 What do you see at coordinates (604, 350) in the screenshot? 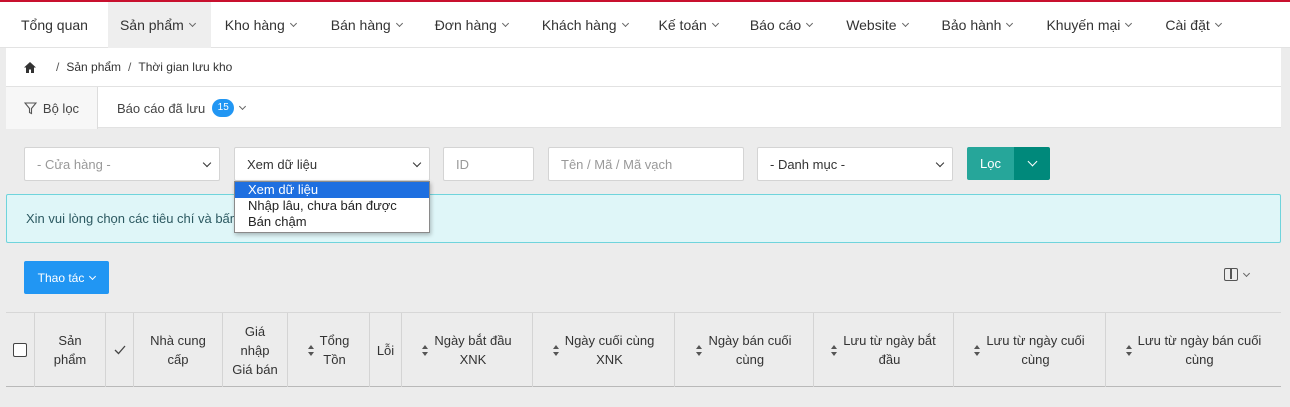
I see `header-last-date-xnk: Ngày cuối cùng XNK` at bounding box center [604, 350].